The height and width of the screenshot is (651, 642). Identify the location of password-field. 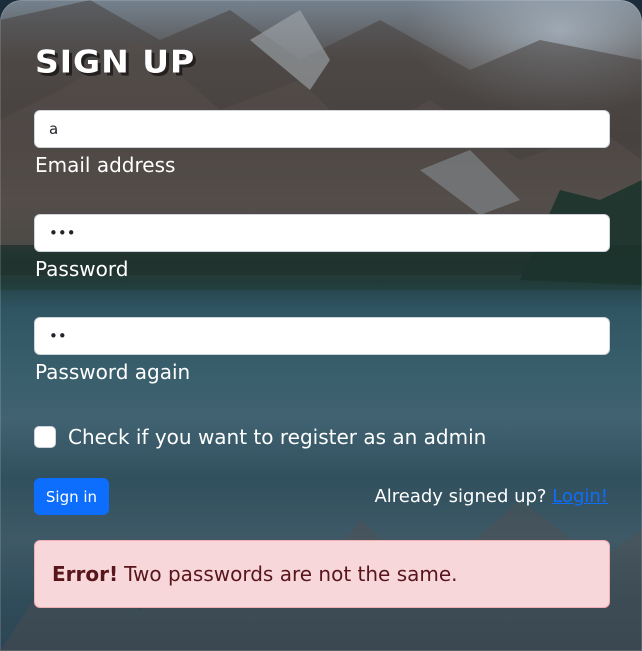
(322, 233).